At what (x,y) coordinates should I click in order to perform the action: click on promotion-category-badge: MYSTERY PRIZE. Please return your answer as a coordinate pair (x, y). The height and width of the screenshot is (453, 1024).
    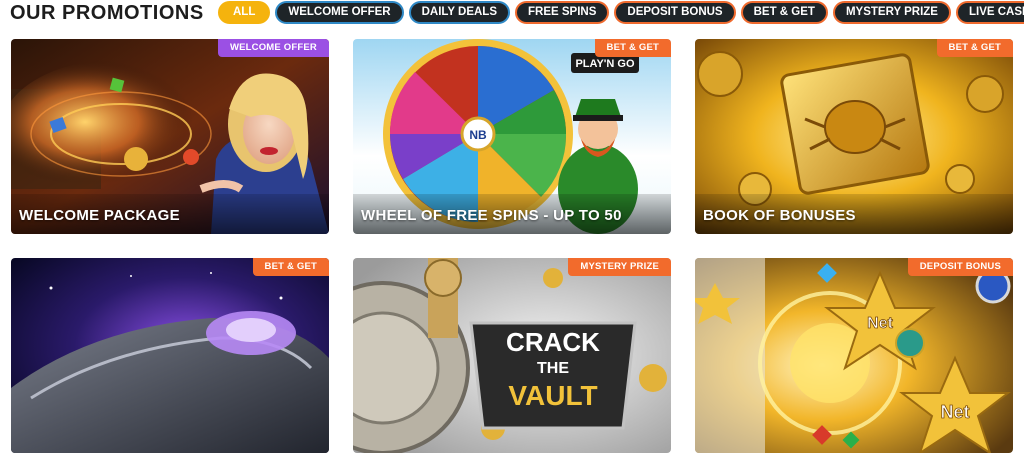
    Looking at the image, I should click on (619, 267).